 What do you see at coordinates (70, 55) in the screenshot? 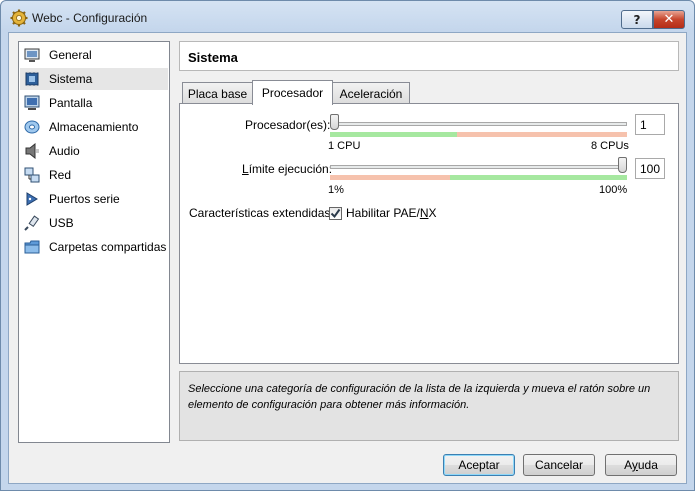
I see `sidebar-item-label: General` at bounding box center [70, 55].